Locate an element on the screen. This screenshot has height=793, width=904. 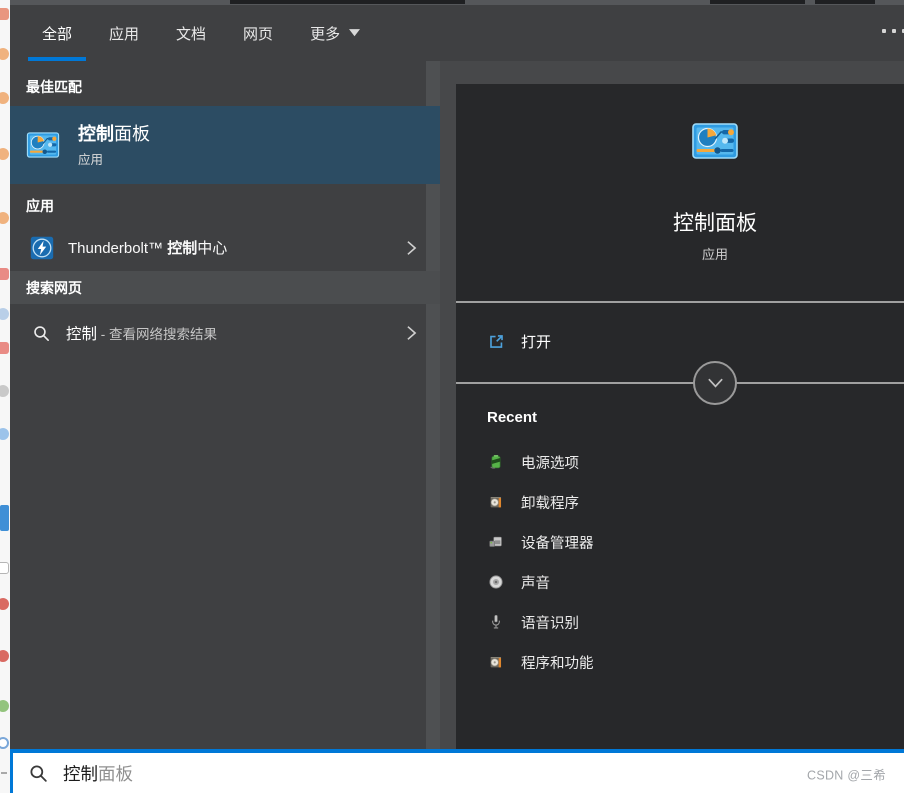
search-filter-tabs: 全部 应用 文档 网页 更多 is located at coordinates (457, 33).